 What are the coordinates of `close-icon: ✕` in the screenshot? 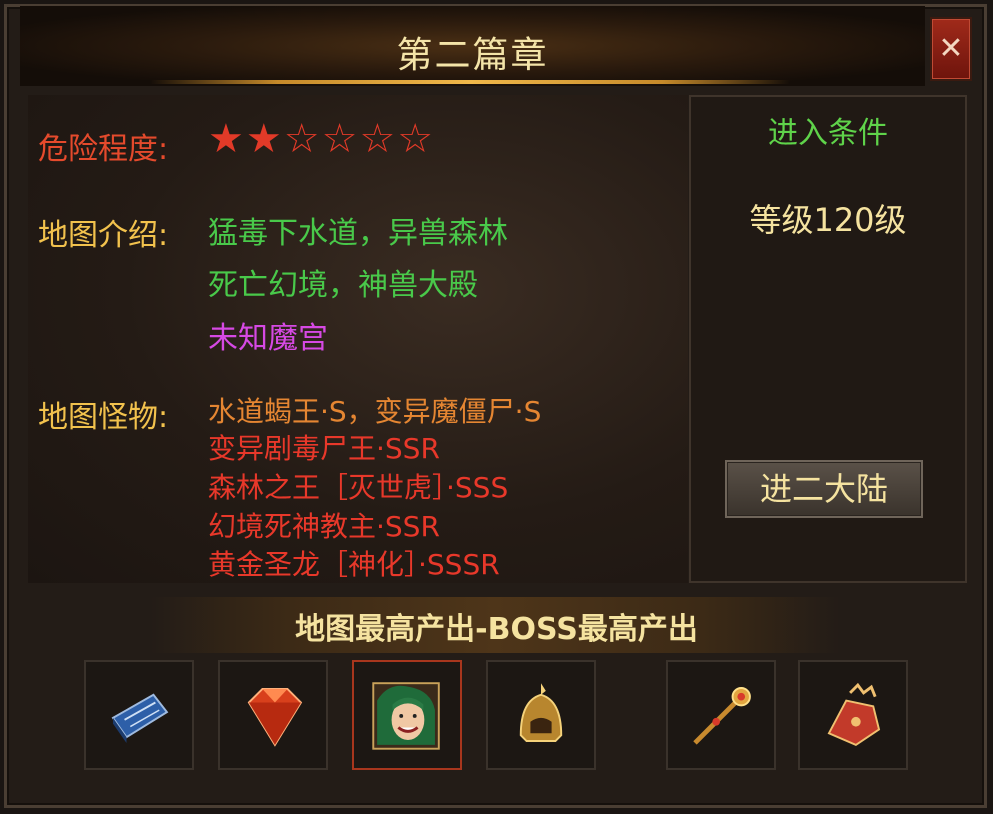 It's located at (951, 48).